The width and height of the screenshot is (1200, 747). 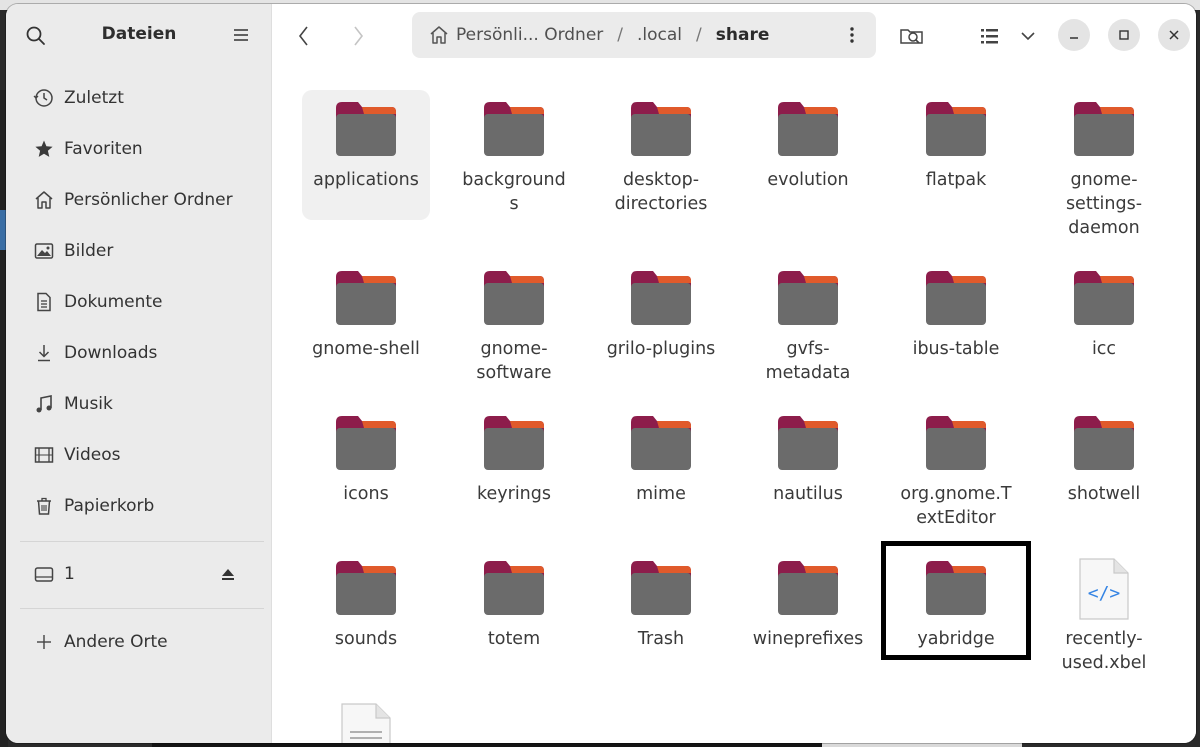 What do you see at coordinates (111, 353) in the screenshot?
I see `sidebar-item-label: Downloads` at bounding box center [111, 353].